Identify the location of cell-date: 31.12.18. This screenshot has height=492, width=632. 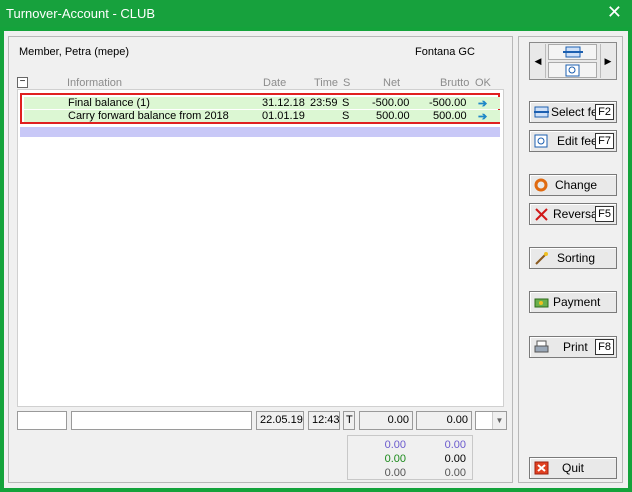
(283, 103).